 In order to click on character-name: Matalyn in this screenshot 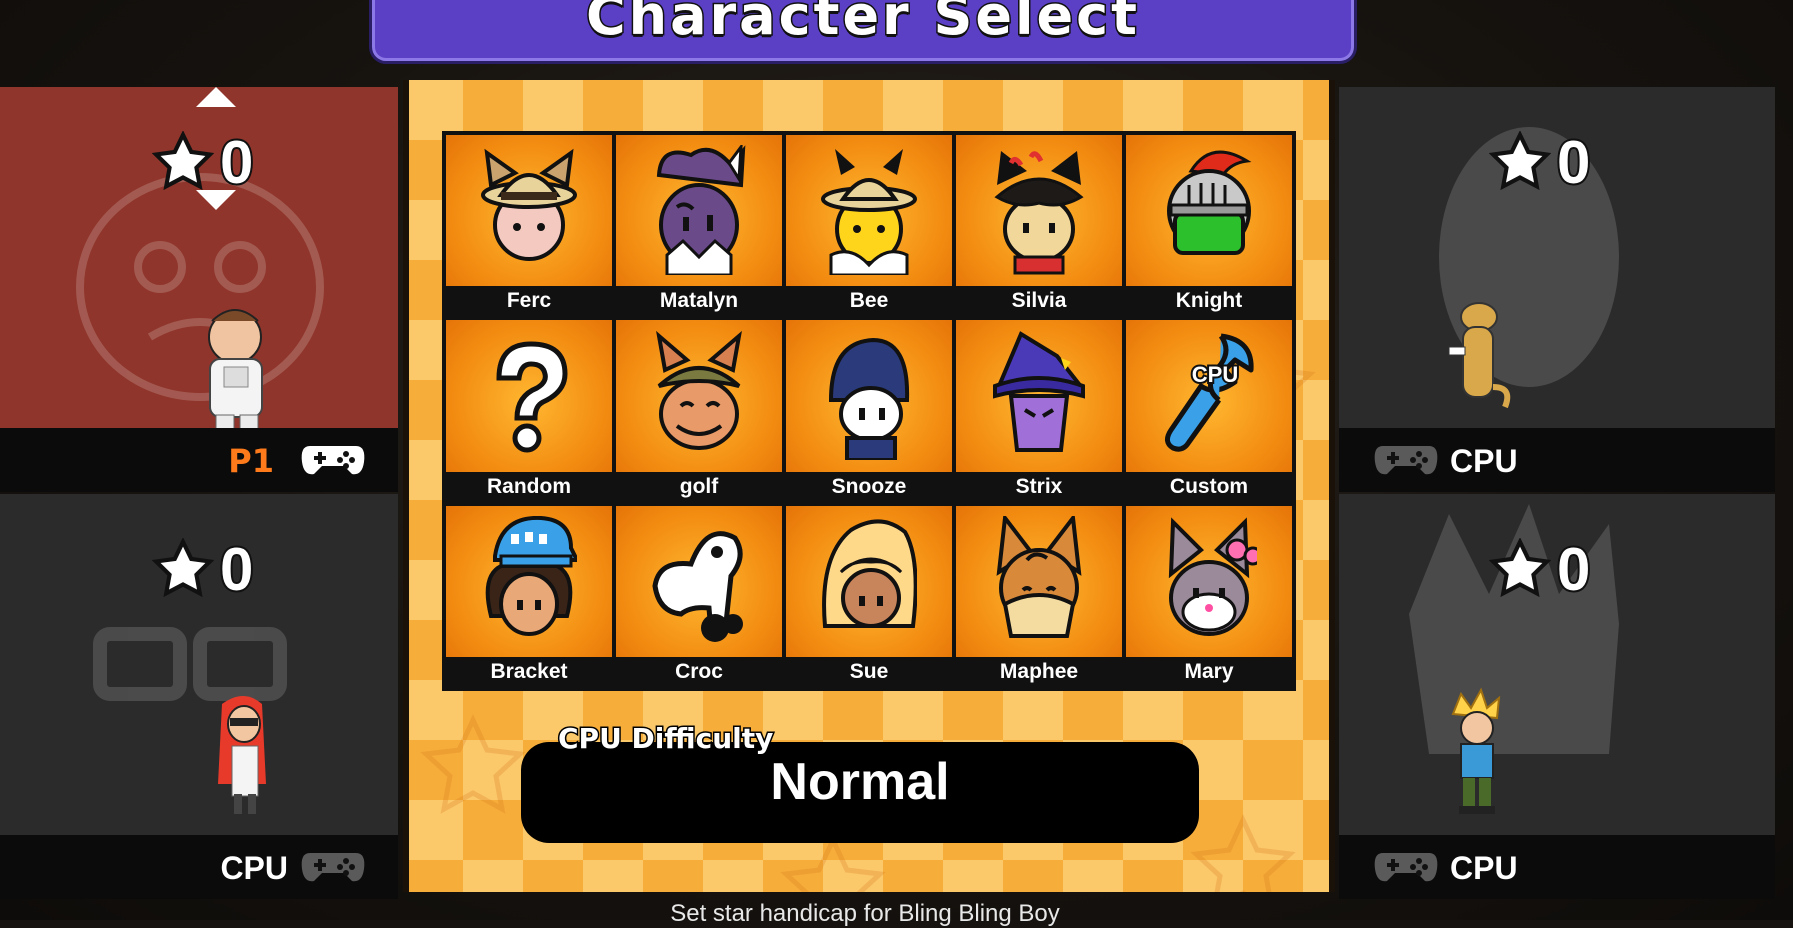, I will do `click(699, 301)`.